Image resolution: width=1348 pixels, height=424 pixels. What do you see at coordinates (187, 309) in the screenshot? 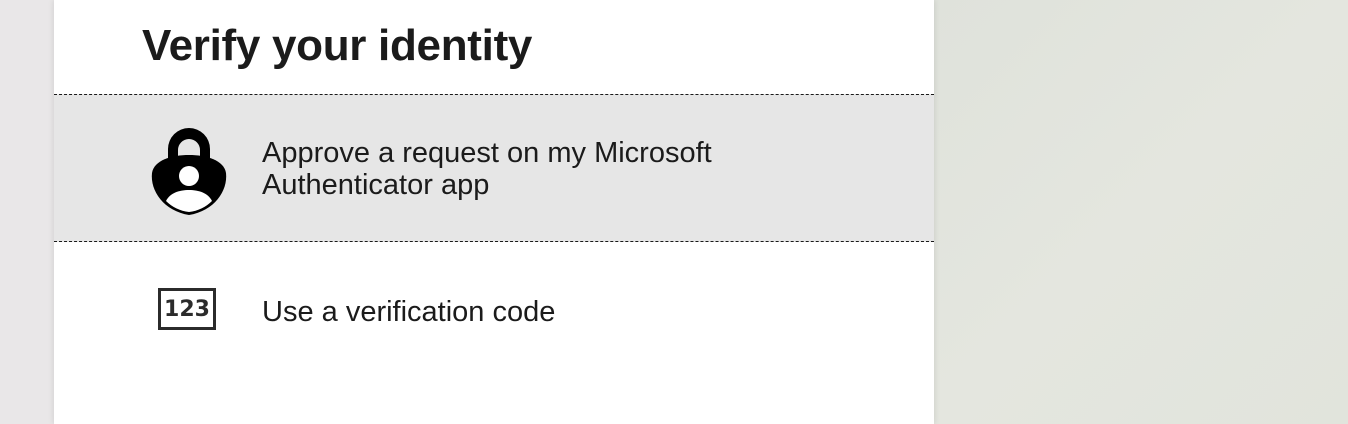
I see `verification-code-icon: 123` at bounding box center [187, 309].